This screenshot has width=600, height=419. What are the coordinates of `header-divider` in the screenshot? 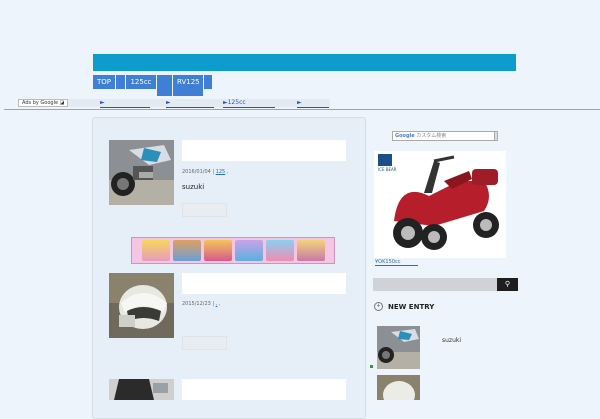 It's located at (302, 109).